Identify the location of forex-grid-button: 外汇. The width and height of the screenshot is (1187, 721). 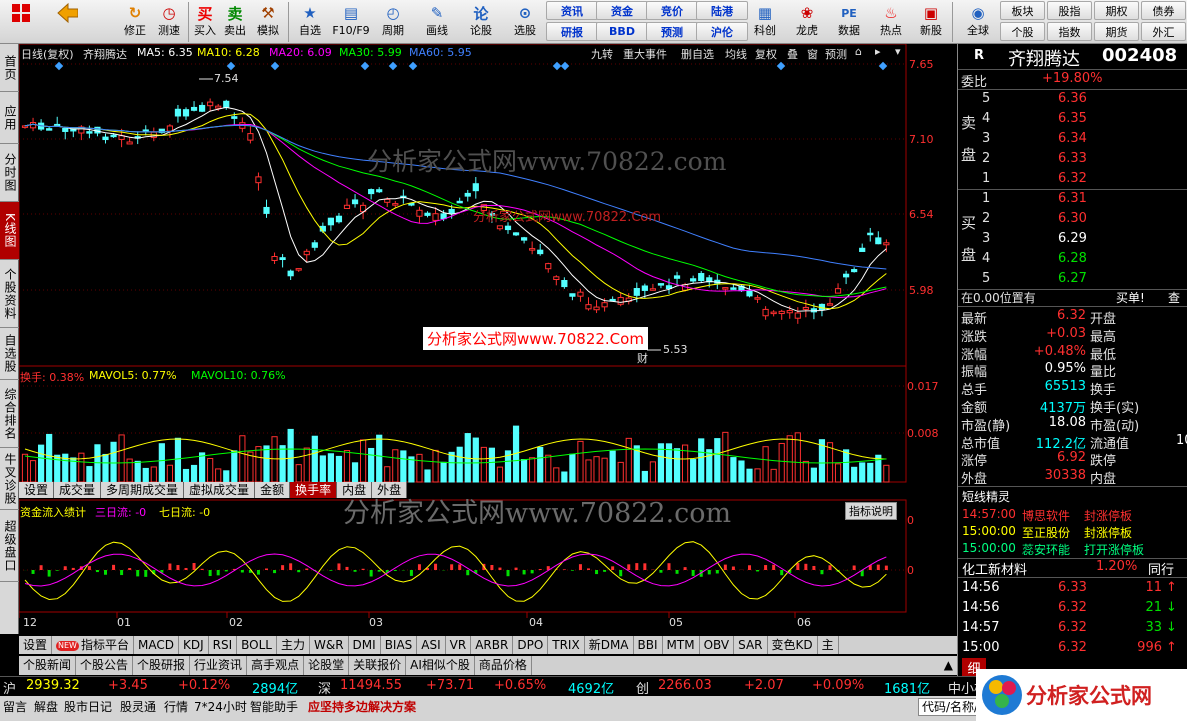
(1163, 31).